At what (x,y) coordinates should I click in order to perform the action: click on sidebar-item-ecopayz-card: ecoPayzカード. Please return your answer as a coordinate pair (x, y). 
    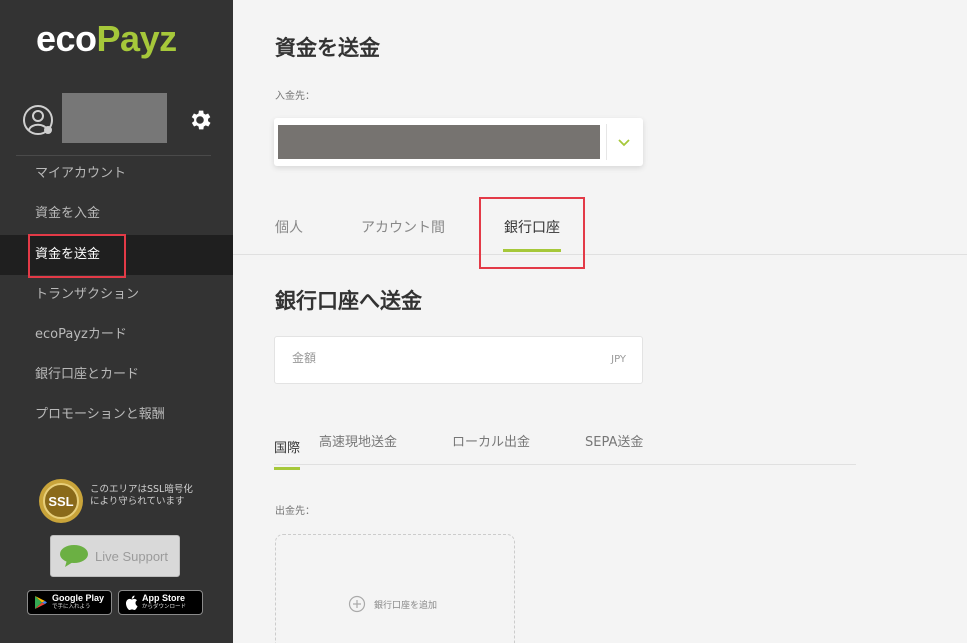
    Looking at the image, I should click on (116, 335).